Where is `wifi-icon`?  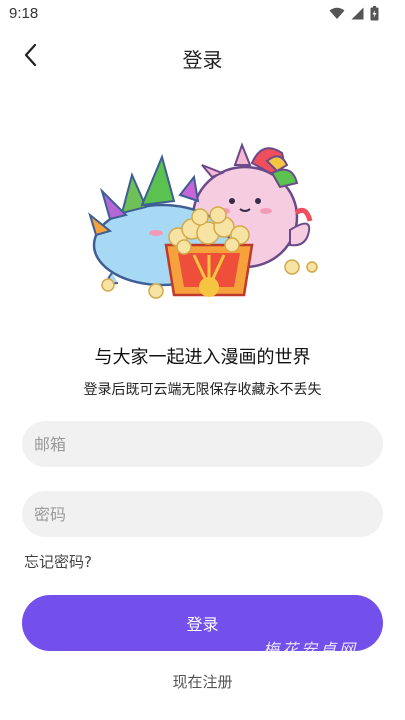
wifi-icon is located at coordinates (337, 13).